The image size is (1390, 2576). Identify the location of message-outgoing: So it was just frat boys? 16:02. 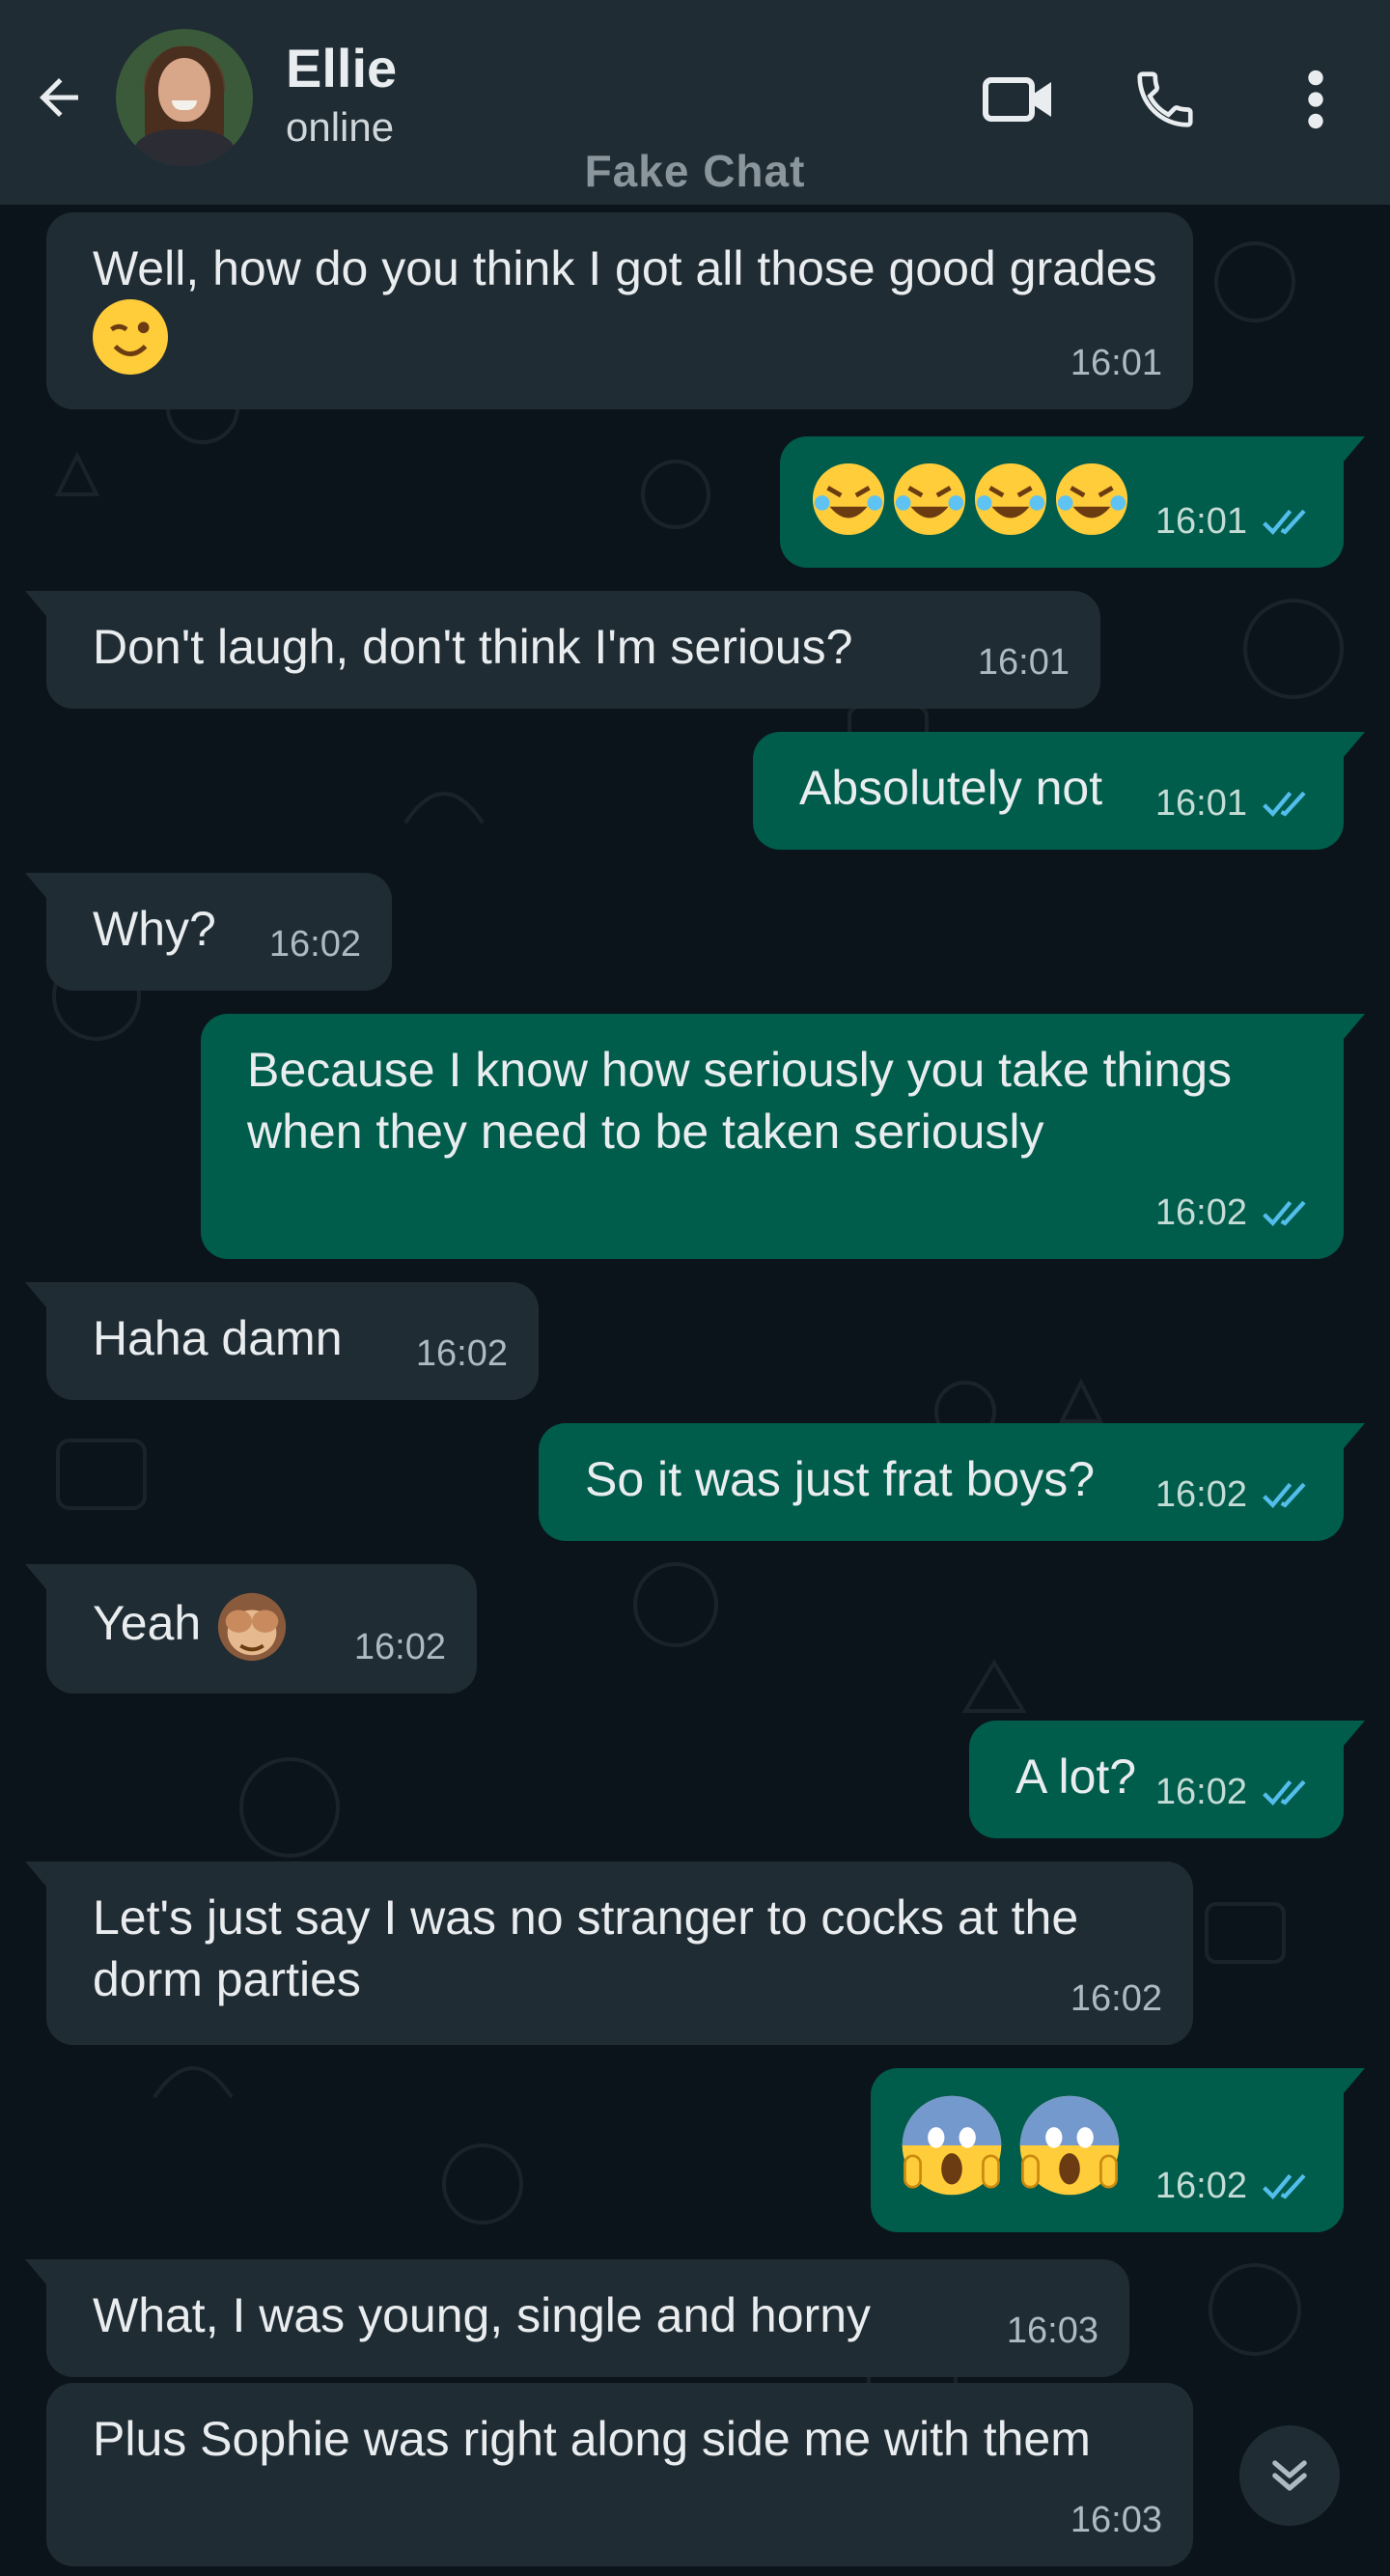
(952, 1482).